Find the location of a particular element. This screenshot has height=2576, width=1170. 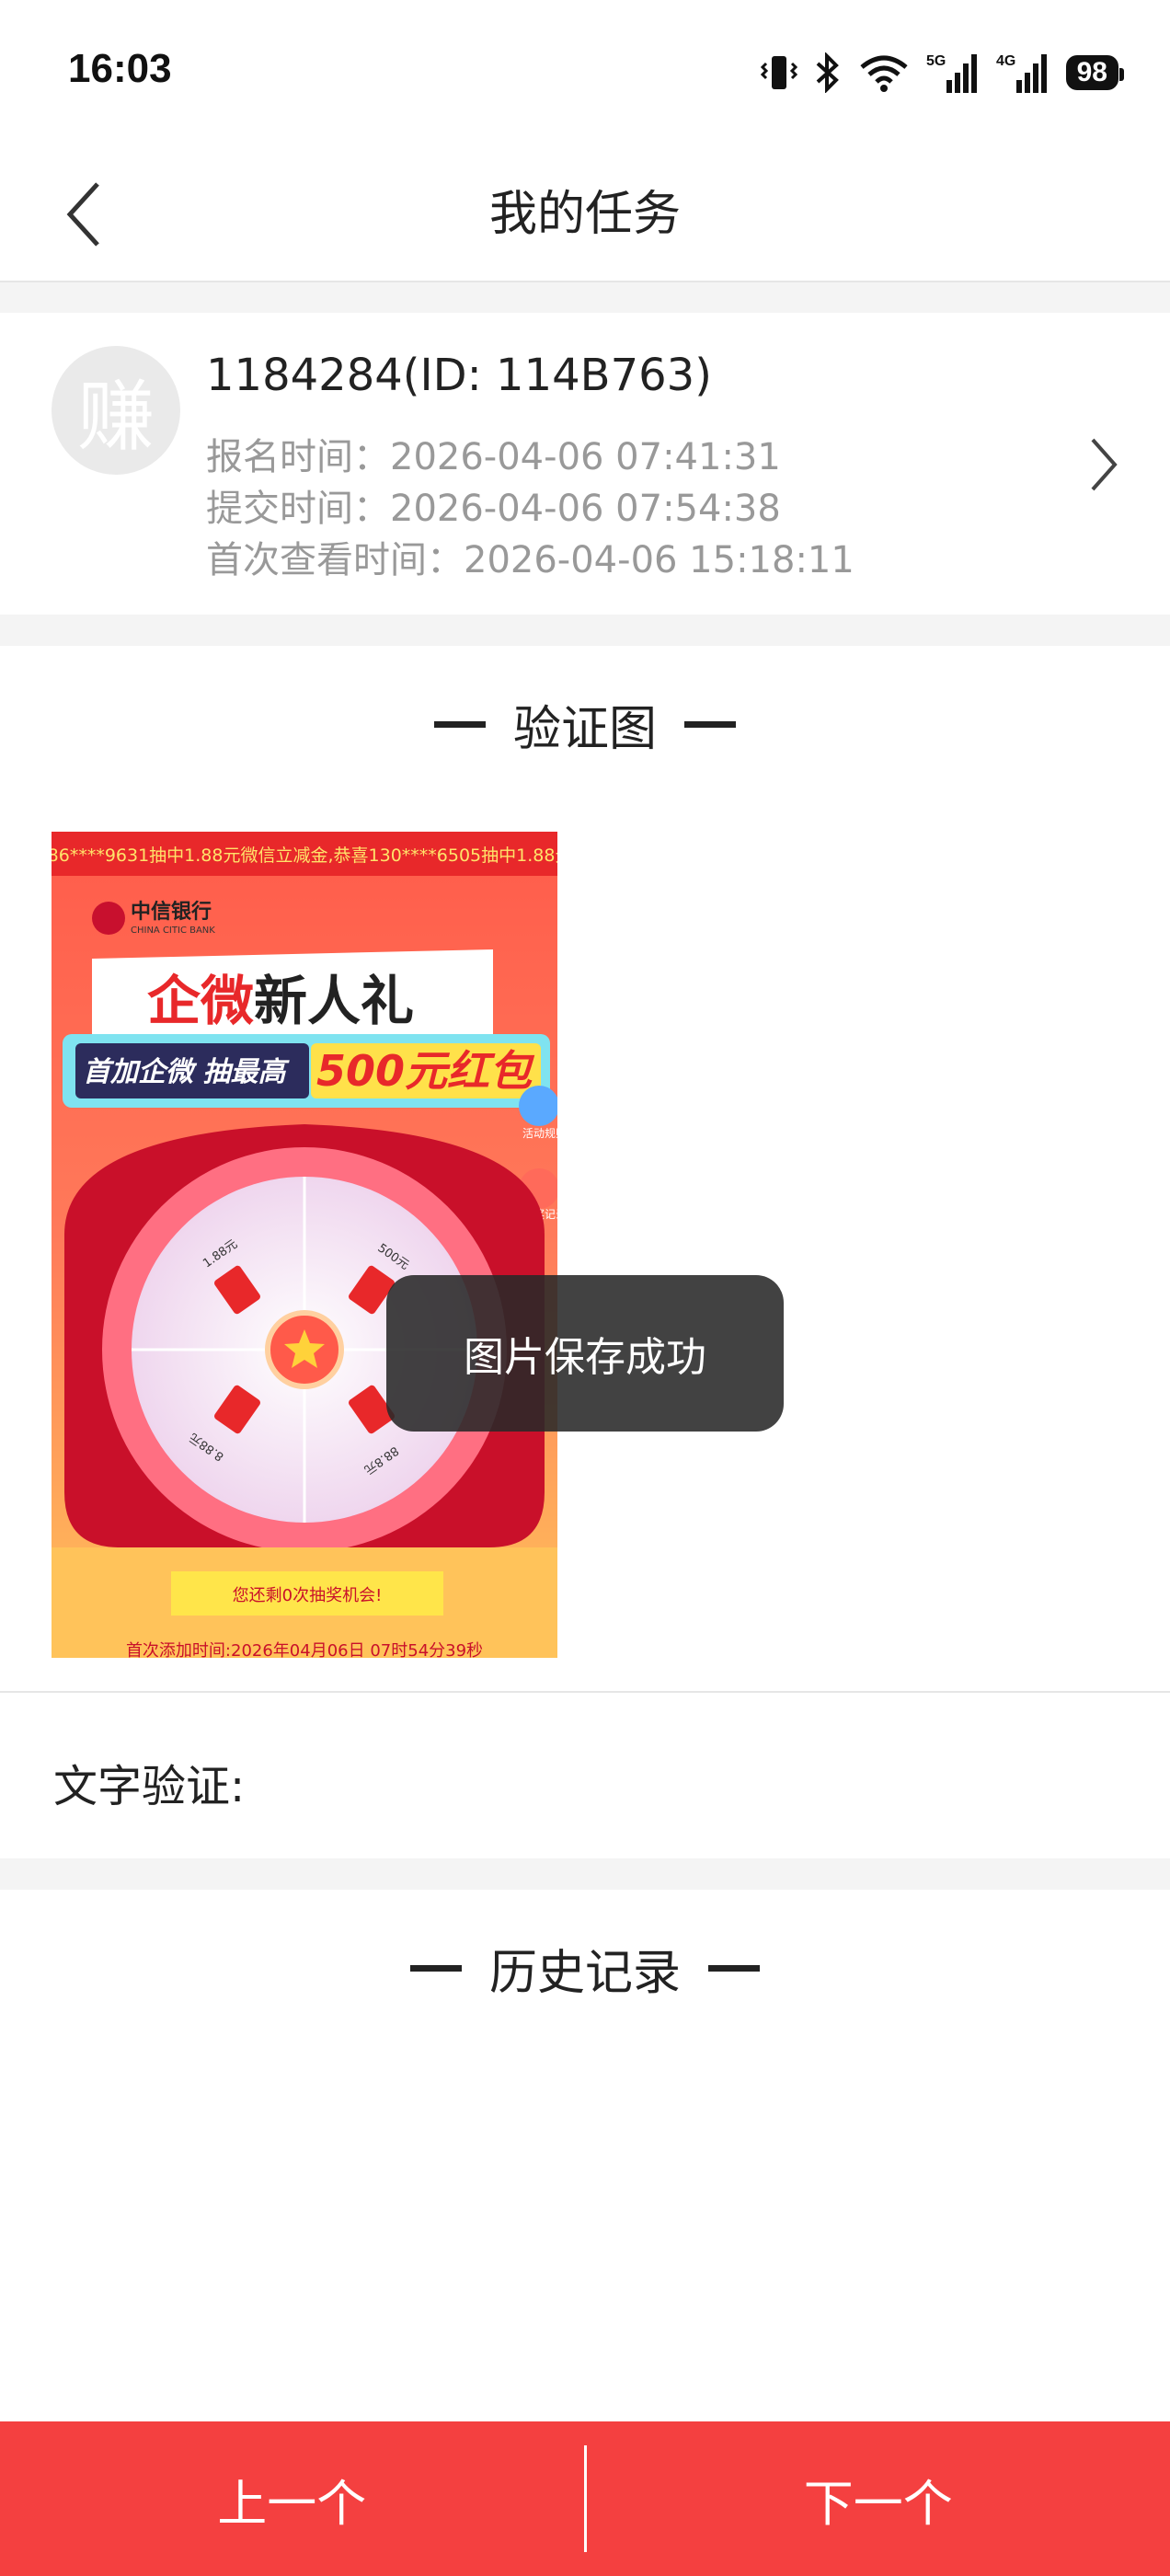

next-button: 下一个 is located at coordinates (878, 2498).